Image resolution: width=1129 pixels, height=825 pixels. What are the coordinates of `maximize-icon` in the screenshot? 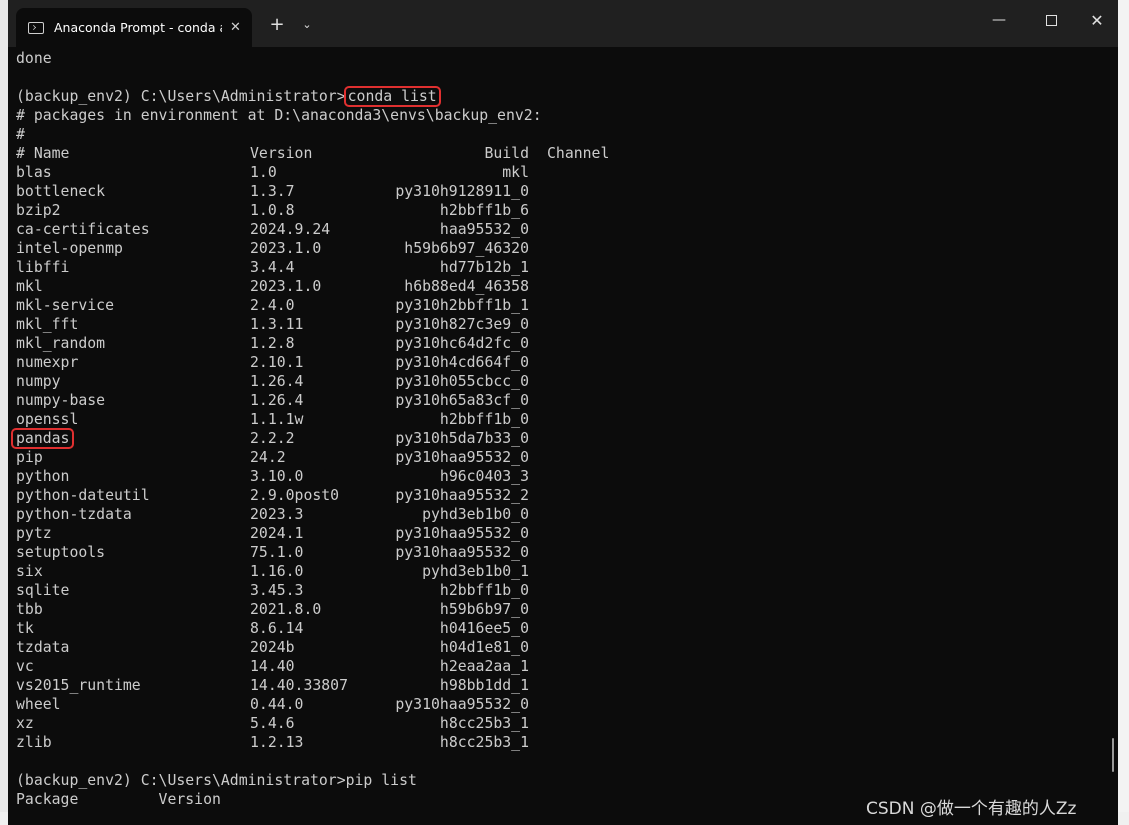 It's located at (1051, 20).